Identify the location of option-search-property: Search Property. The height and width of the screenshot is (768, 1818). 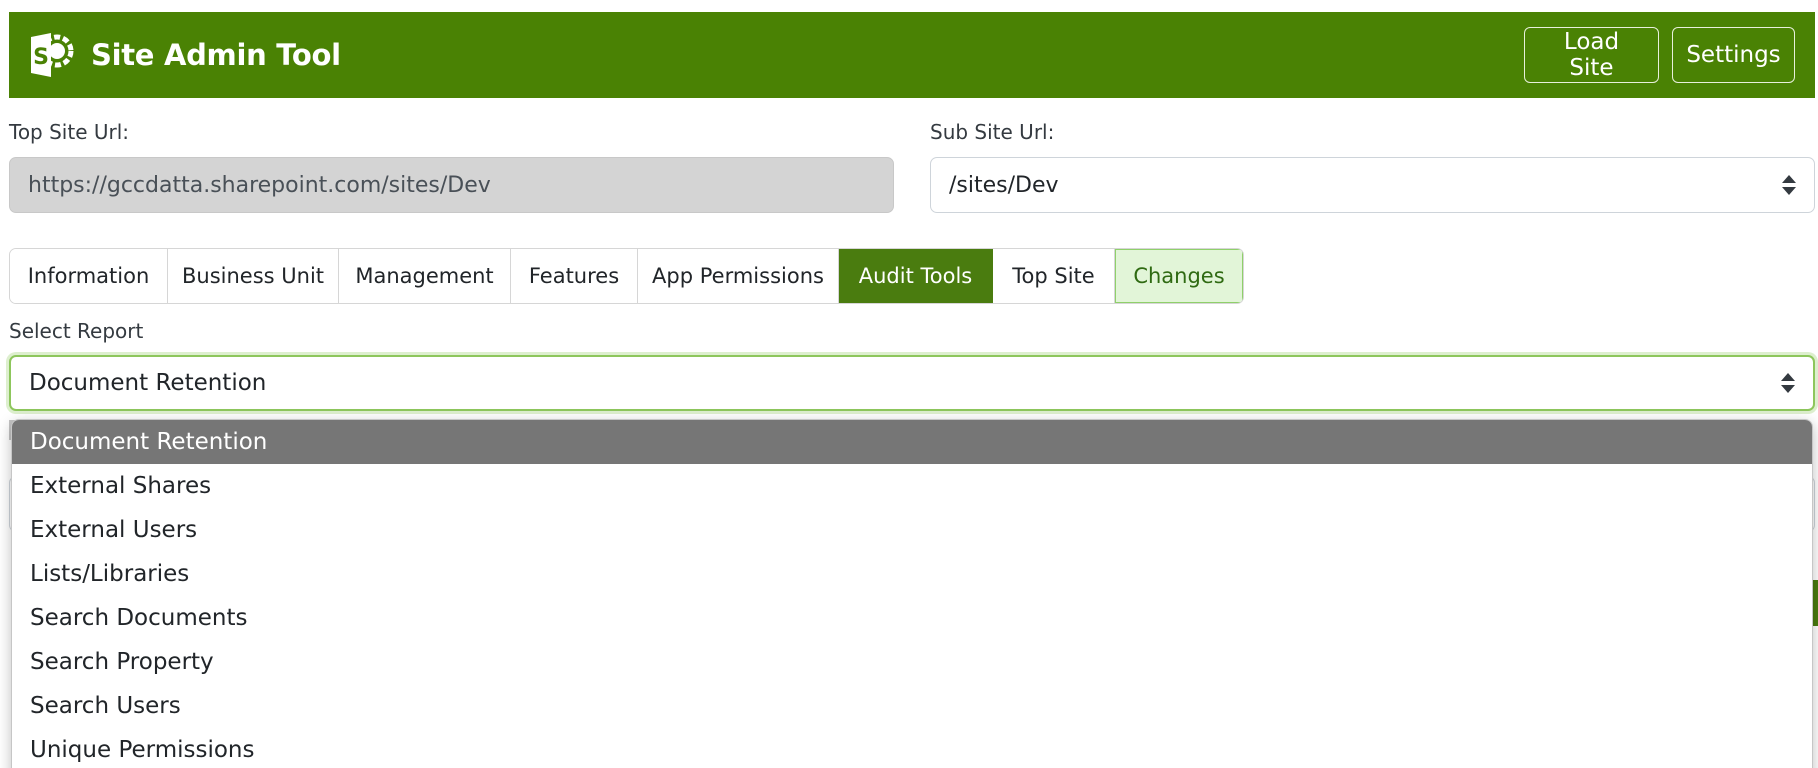
(912, 662).